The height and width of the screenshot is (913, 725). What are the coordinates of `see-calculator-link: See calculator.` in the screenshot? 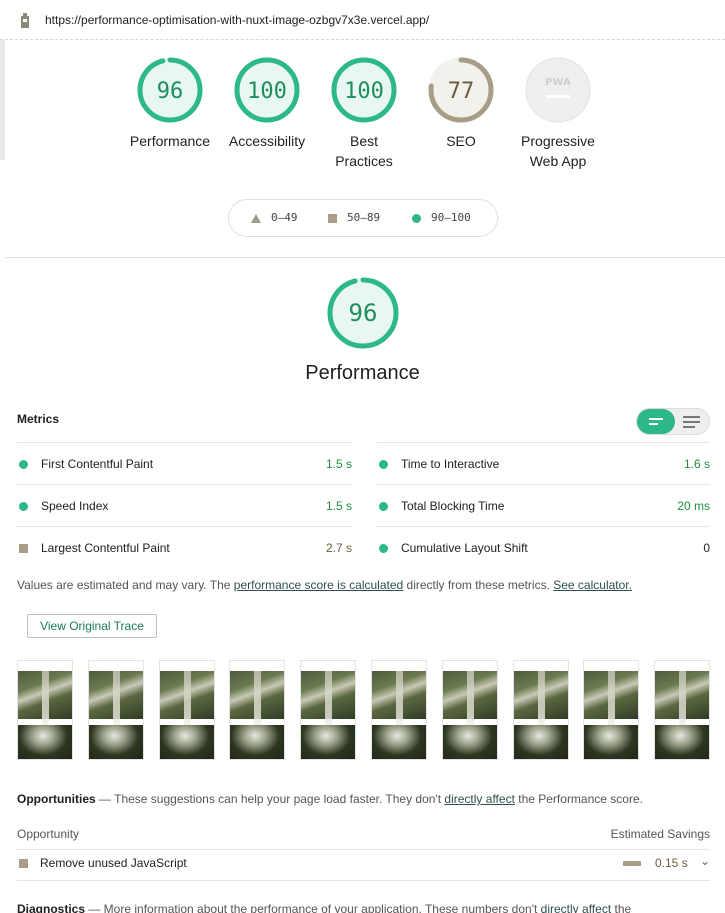 It's located at (592, 585).